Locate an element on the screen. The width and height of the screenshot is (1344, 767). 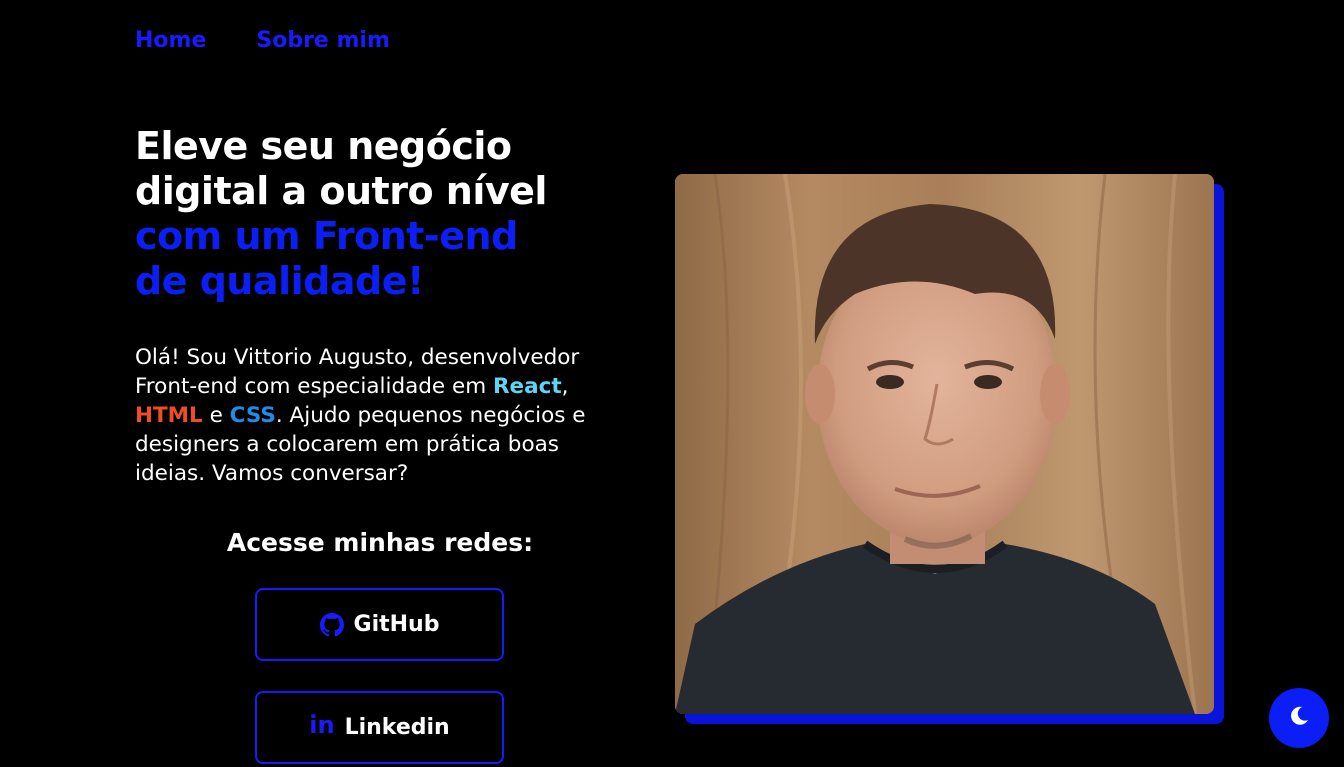
hero-line-1: Eleve seu negócio is located at coordinates (323, 146).